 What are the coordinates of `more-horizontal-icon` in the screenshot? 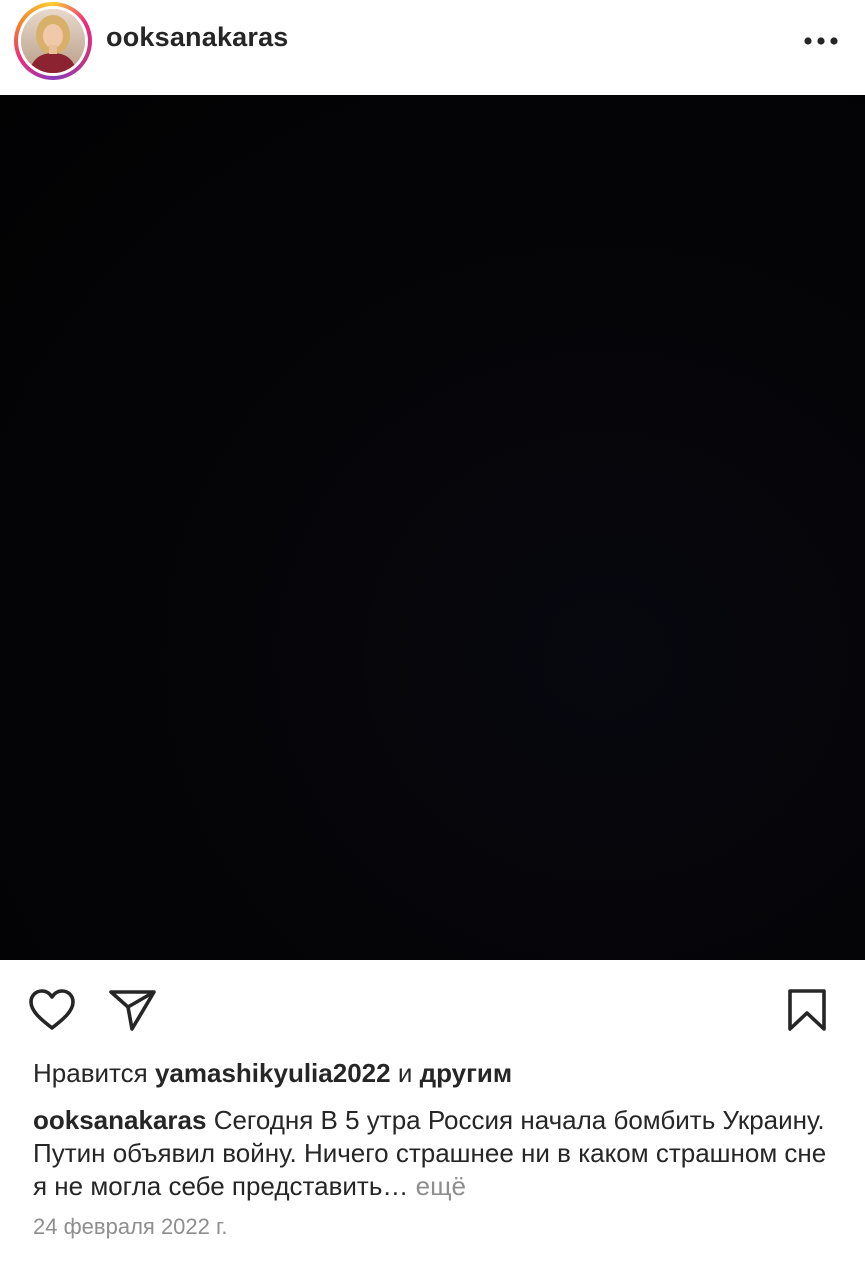 It's located at (821, 41).